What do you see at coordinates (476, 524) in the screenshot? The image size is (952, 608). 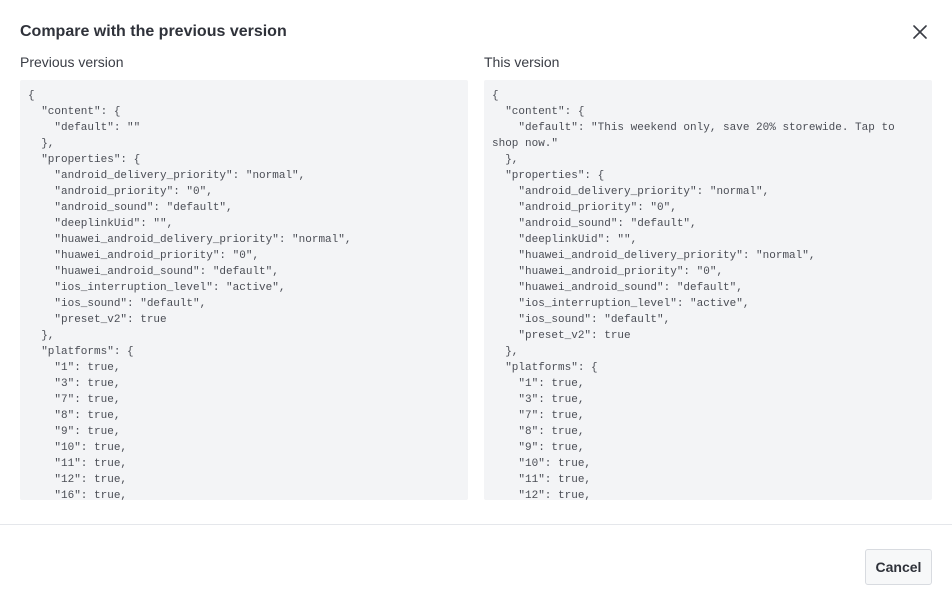 I see `footer-divider` at bounding box center [476, 524].